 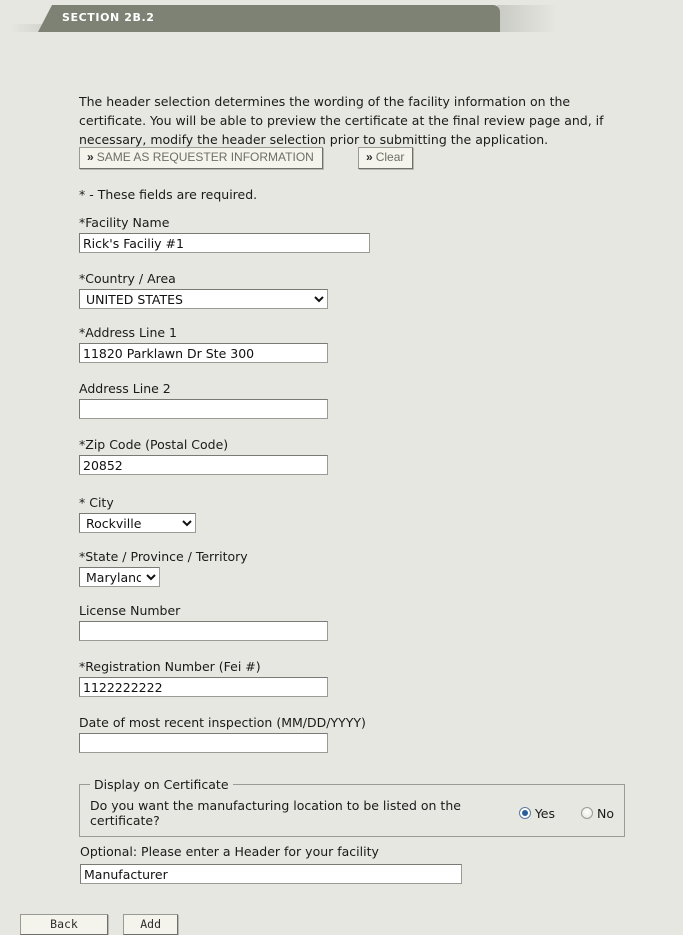 I want to click on registration-number-input, so click(x=203, y=687).